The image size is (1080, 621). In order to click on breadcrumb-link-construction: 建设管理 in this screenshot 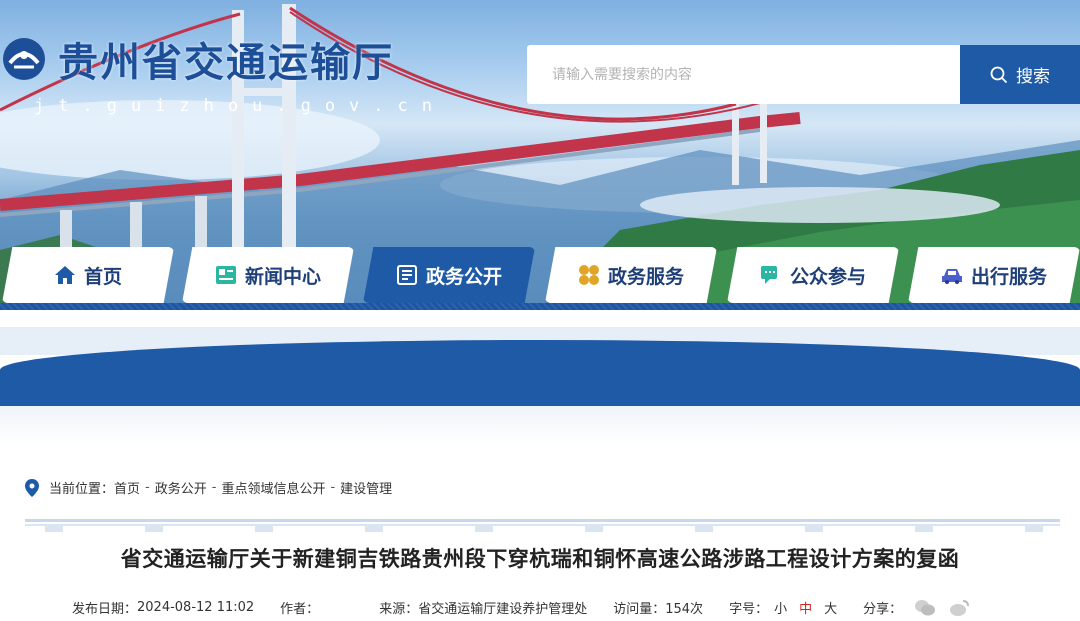, I will do `click(366, 487)`.